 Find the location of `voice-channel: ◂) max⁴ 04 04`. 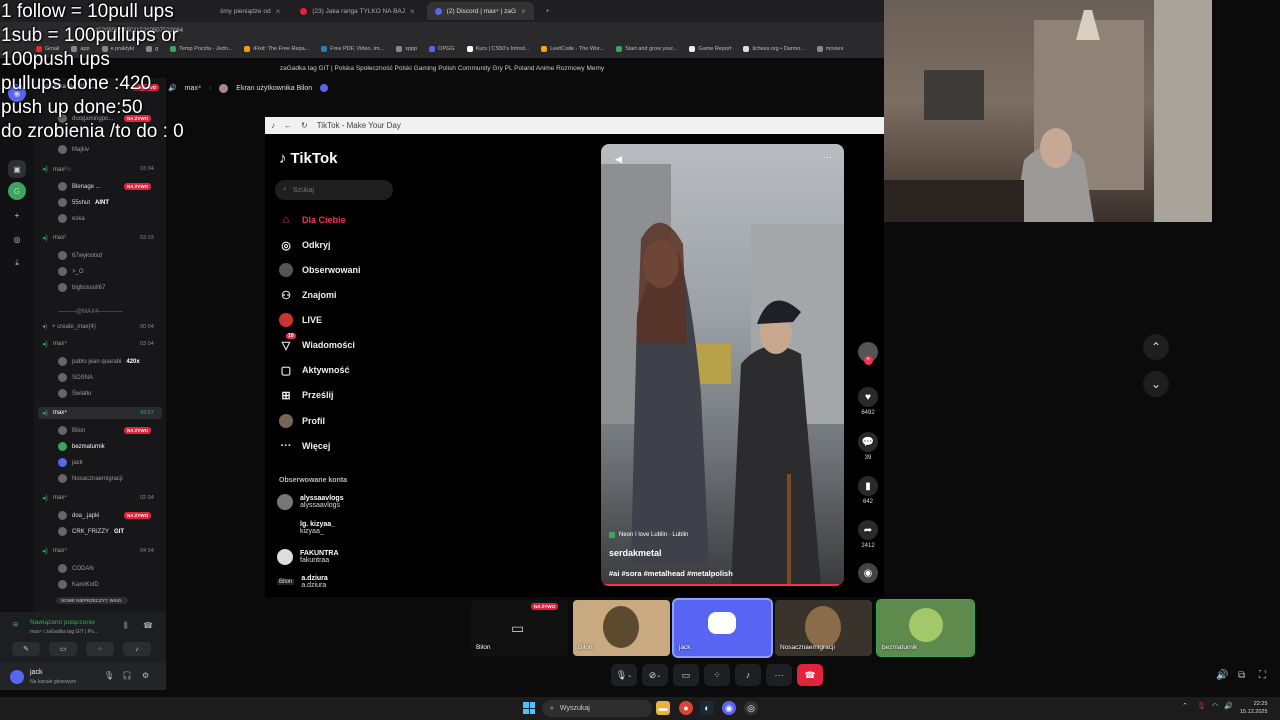

voice-channel: ◂) max⁴ 04 04 is located at coordinates (98, 551).